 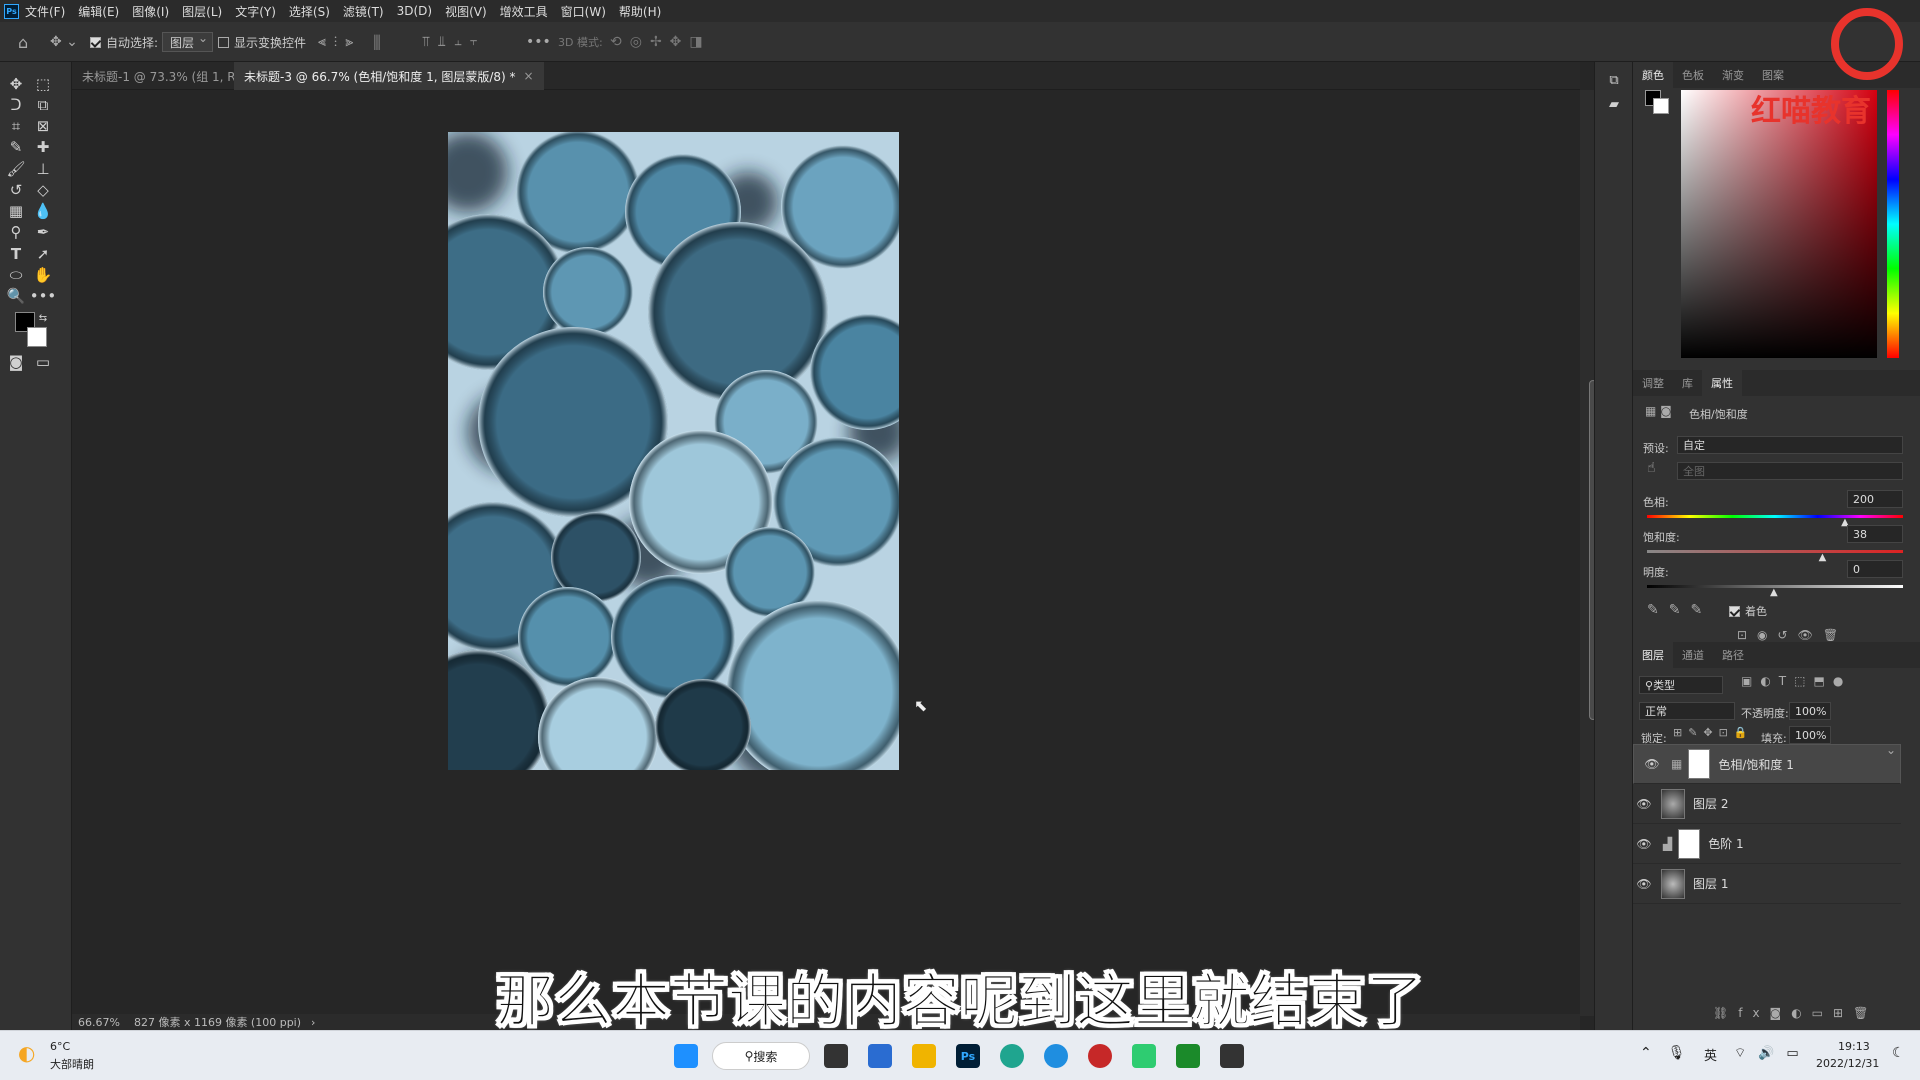 I want to click on clock-date: 2022/12/31, so click(x=1847, y=1063).